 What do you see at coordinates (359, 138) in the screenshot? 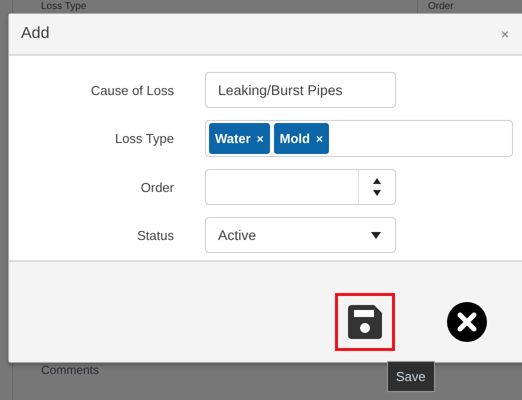
I see `tag-input-field: Water × Mold ×` at bounding box center [359, 138].